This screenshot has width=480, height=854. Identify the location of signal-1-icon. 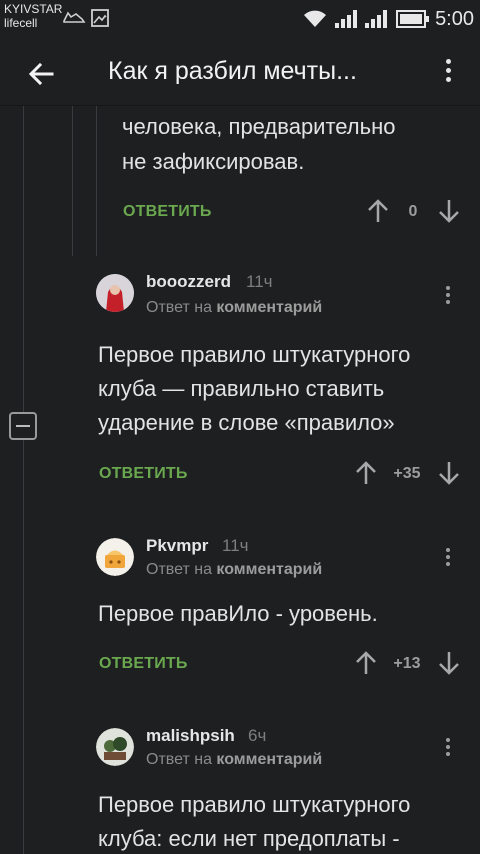
(346, 19).